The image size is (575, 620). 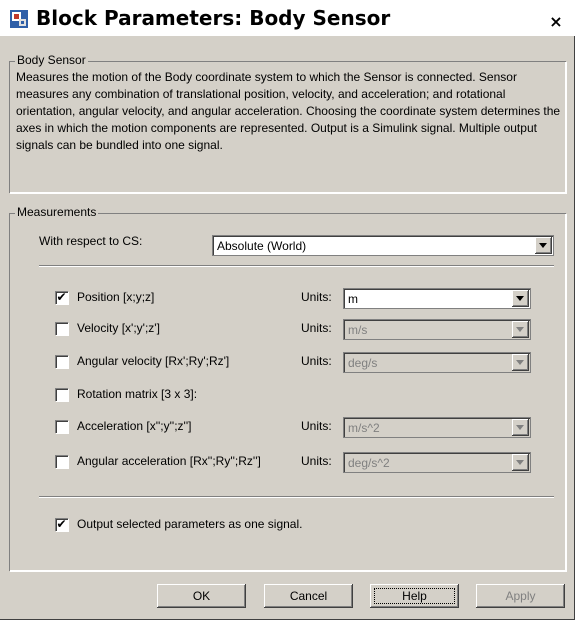 I want to click on position-units-dropdown: m, so click(x=437, y=298).